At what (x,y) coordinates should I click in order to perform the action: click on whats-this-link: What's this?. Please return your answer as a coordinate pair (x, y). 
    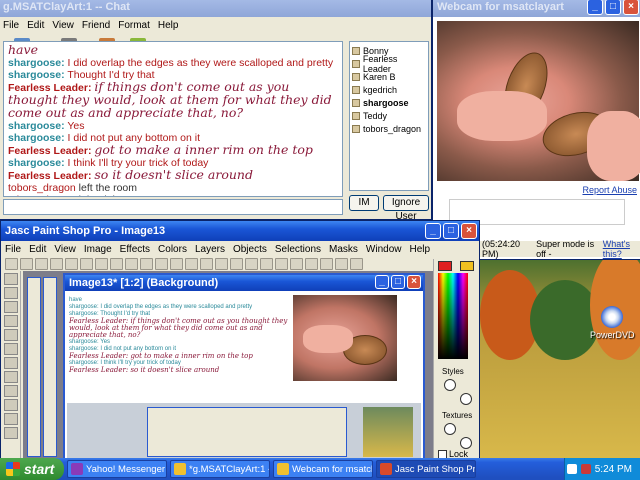
    Looking at the image, I should click on (621, 249).